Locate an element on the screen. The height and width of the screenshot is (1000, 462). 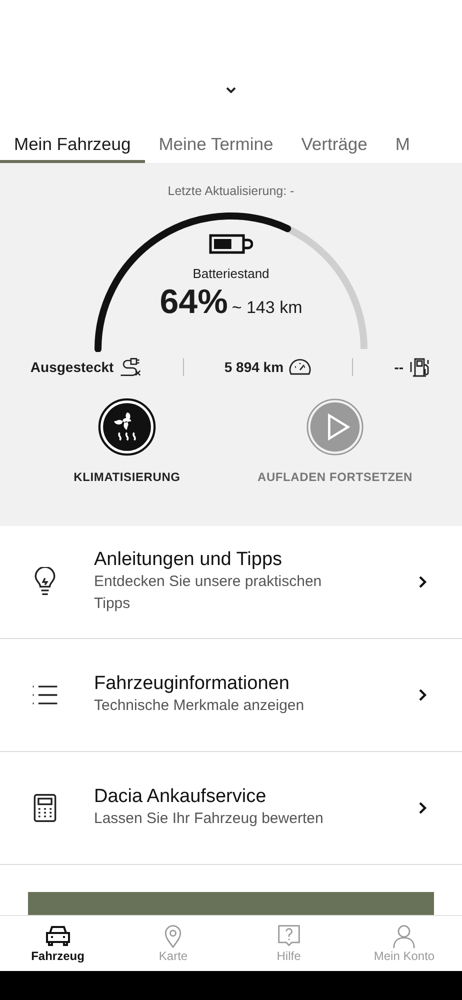
menu-subtitle: Lassen Sie Ihr Fahrzeug bewerten is located at coordinates (209, 818).